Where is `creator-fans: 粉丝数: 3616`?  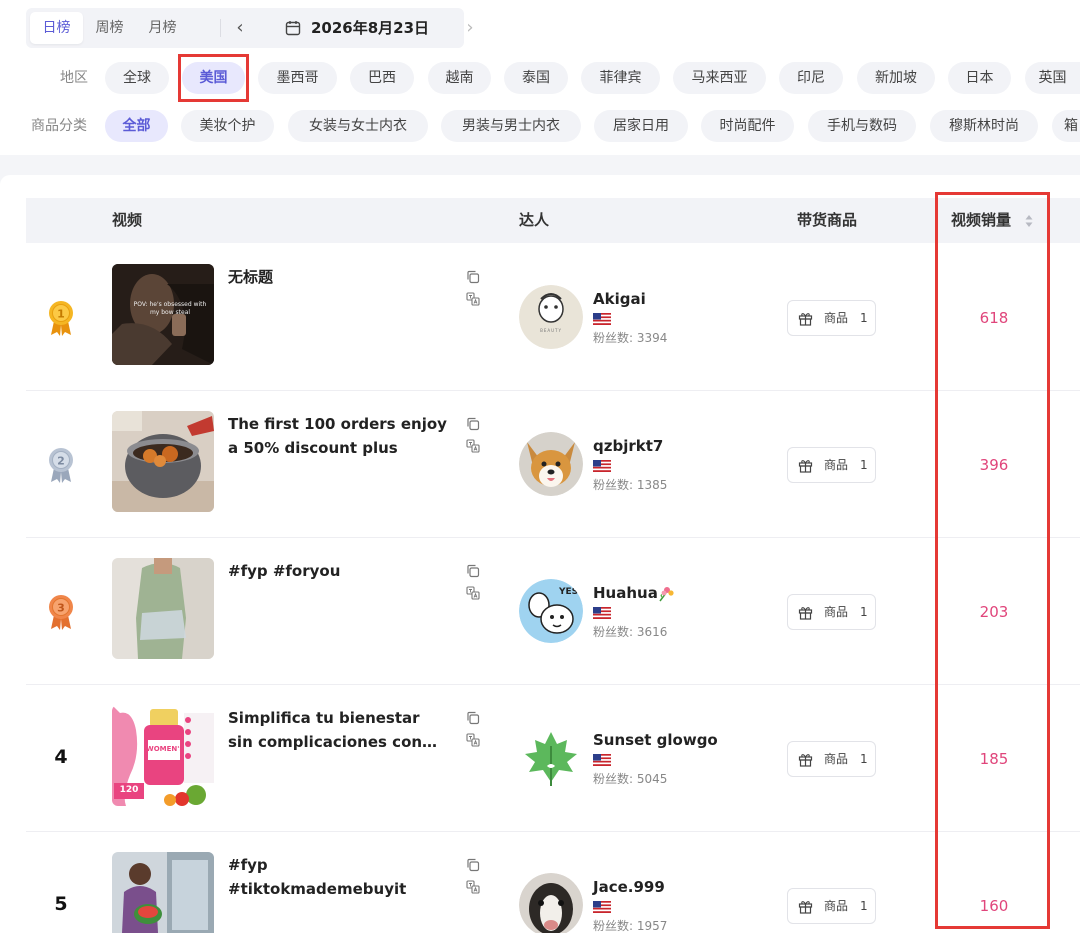
creator-fans: 粉丝数: 3616 is located at coordinates (630, 632).